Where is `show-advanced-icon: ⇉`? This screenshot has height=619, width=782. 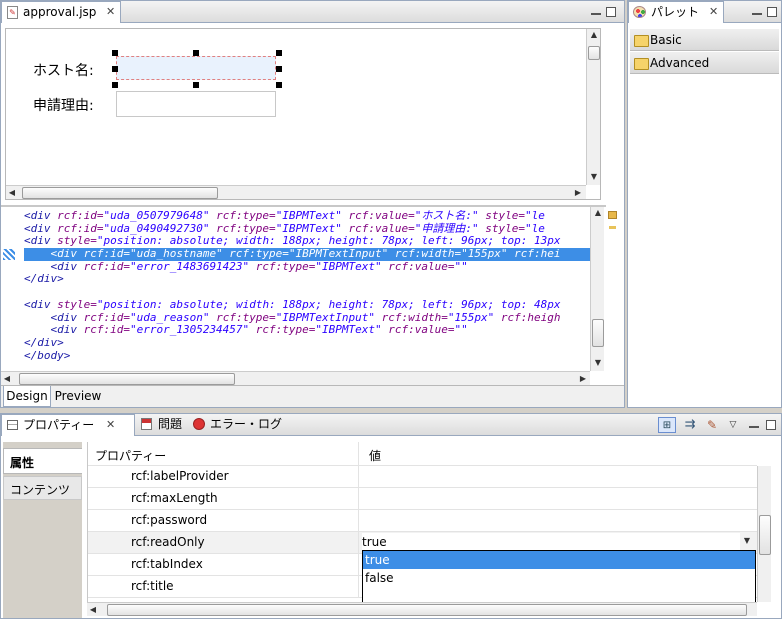
show-advanced-icon: ⇉ is located at coordinates (690, 425).